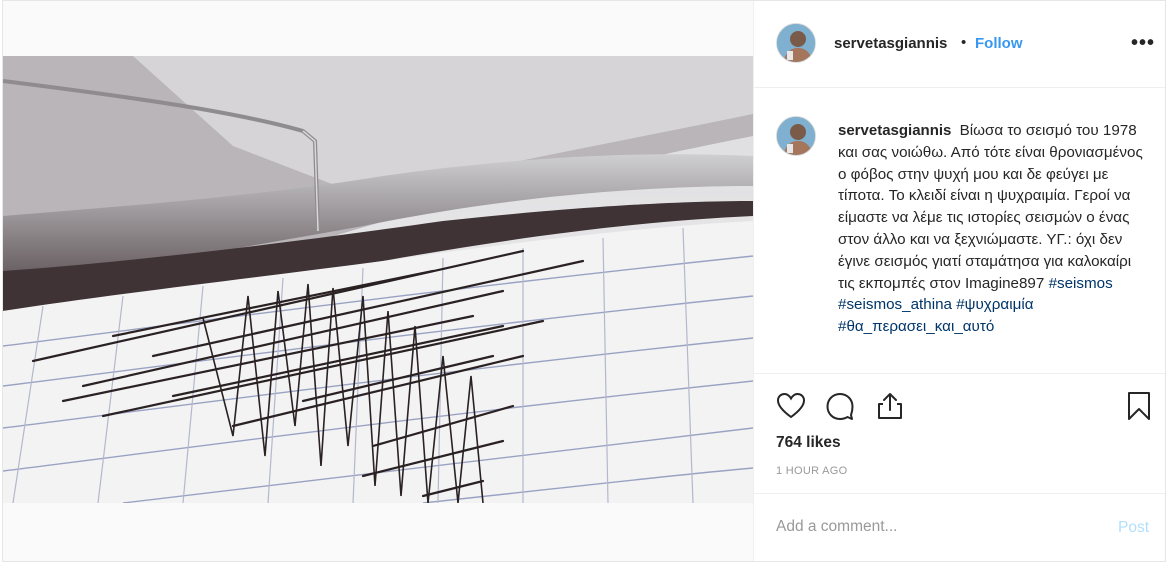 Image resolution: width=1166 pixels, height=565 pixels. Describe the element at coordinates (1139, 406) in the screenshot. I see `bookmark-icon` at that location.